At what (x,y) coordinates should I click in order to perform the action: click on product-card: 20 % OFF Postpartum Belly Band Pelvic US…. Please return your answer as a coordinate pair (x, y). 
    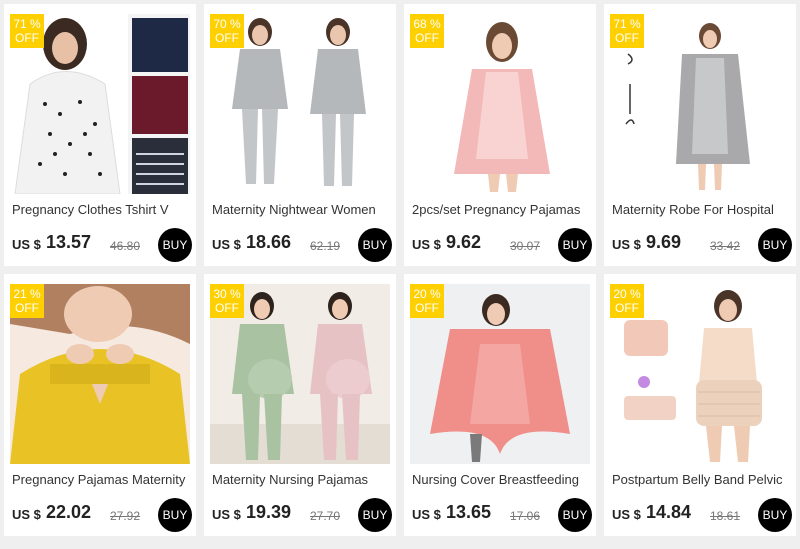
    Looking at the image, I should click on (700, 405).